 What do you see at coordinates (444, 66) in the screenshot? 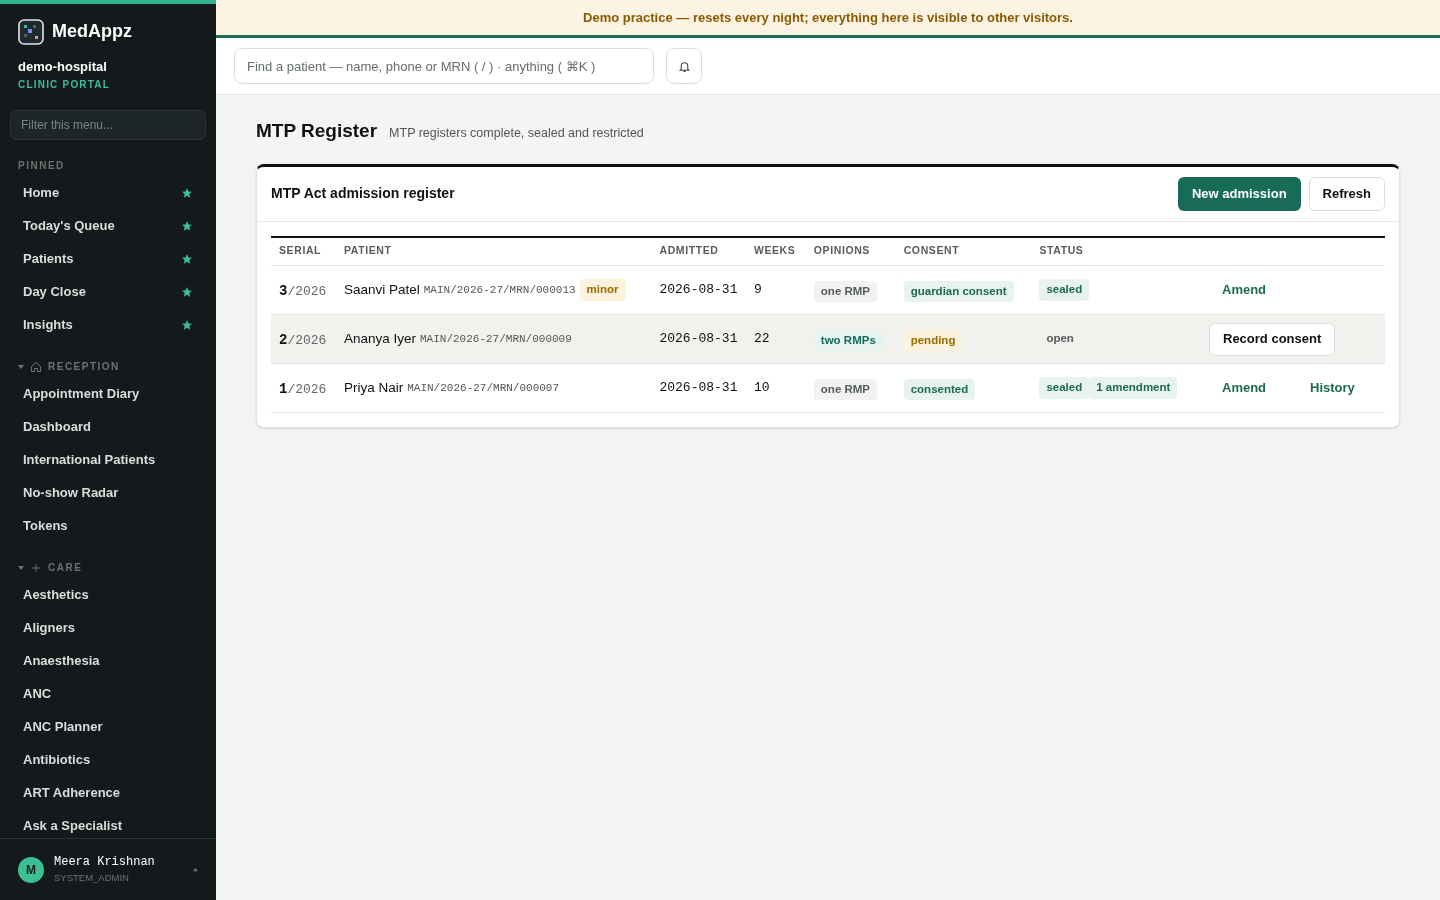
I see `search-field: Find a patient — name, phone or MRN ( / ) · anything ( ⌘K )` at bounding box center [444, 66].